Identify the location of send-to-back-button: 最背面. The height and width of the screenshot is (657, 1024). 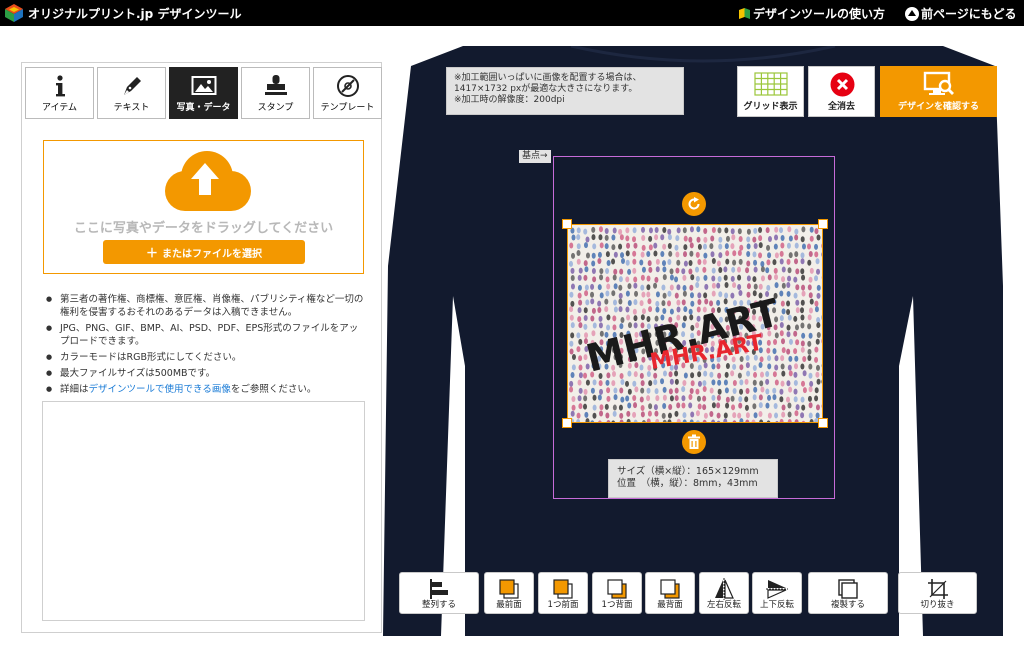
(670, 593).